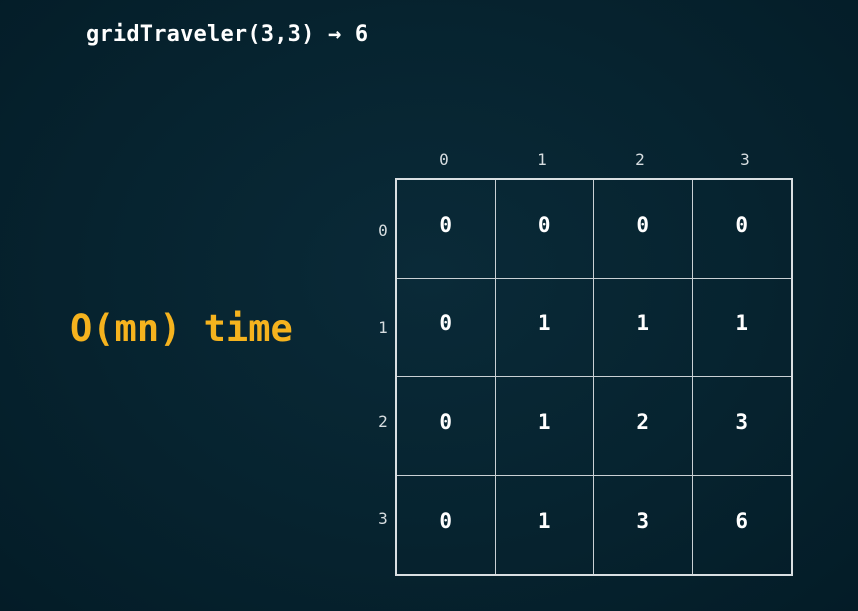  Describe the element at coordinates (640, 159) in the screenshot. I see `column-index-label: 2` at that location.